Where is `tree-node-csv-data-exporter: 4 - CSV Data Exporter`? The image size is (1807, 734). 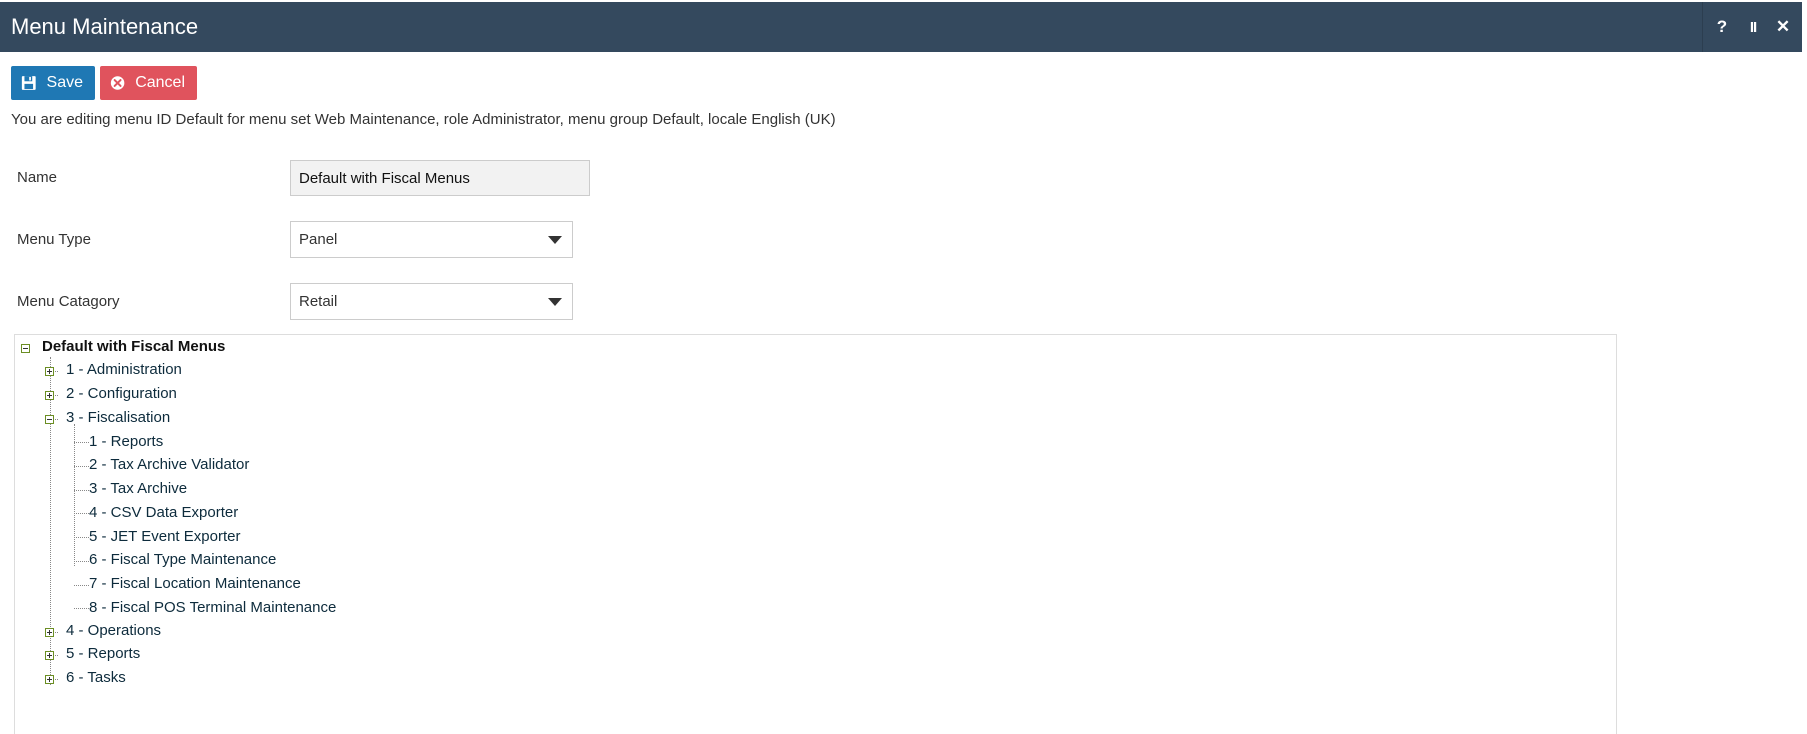 tree-node-csv-data-exporter: 4 - CSV Data Exporter is located at coordinates (163, 513).